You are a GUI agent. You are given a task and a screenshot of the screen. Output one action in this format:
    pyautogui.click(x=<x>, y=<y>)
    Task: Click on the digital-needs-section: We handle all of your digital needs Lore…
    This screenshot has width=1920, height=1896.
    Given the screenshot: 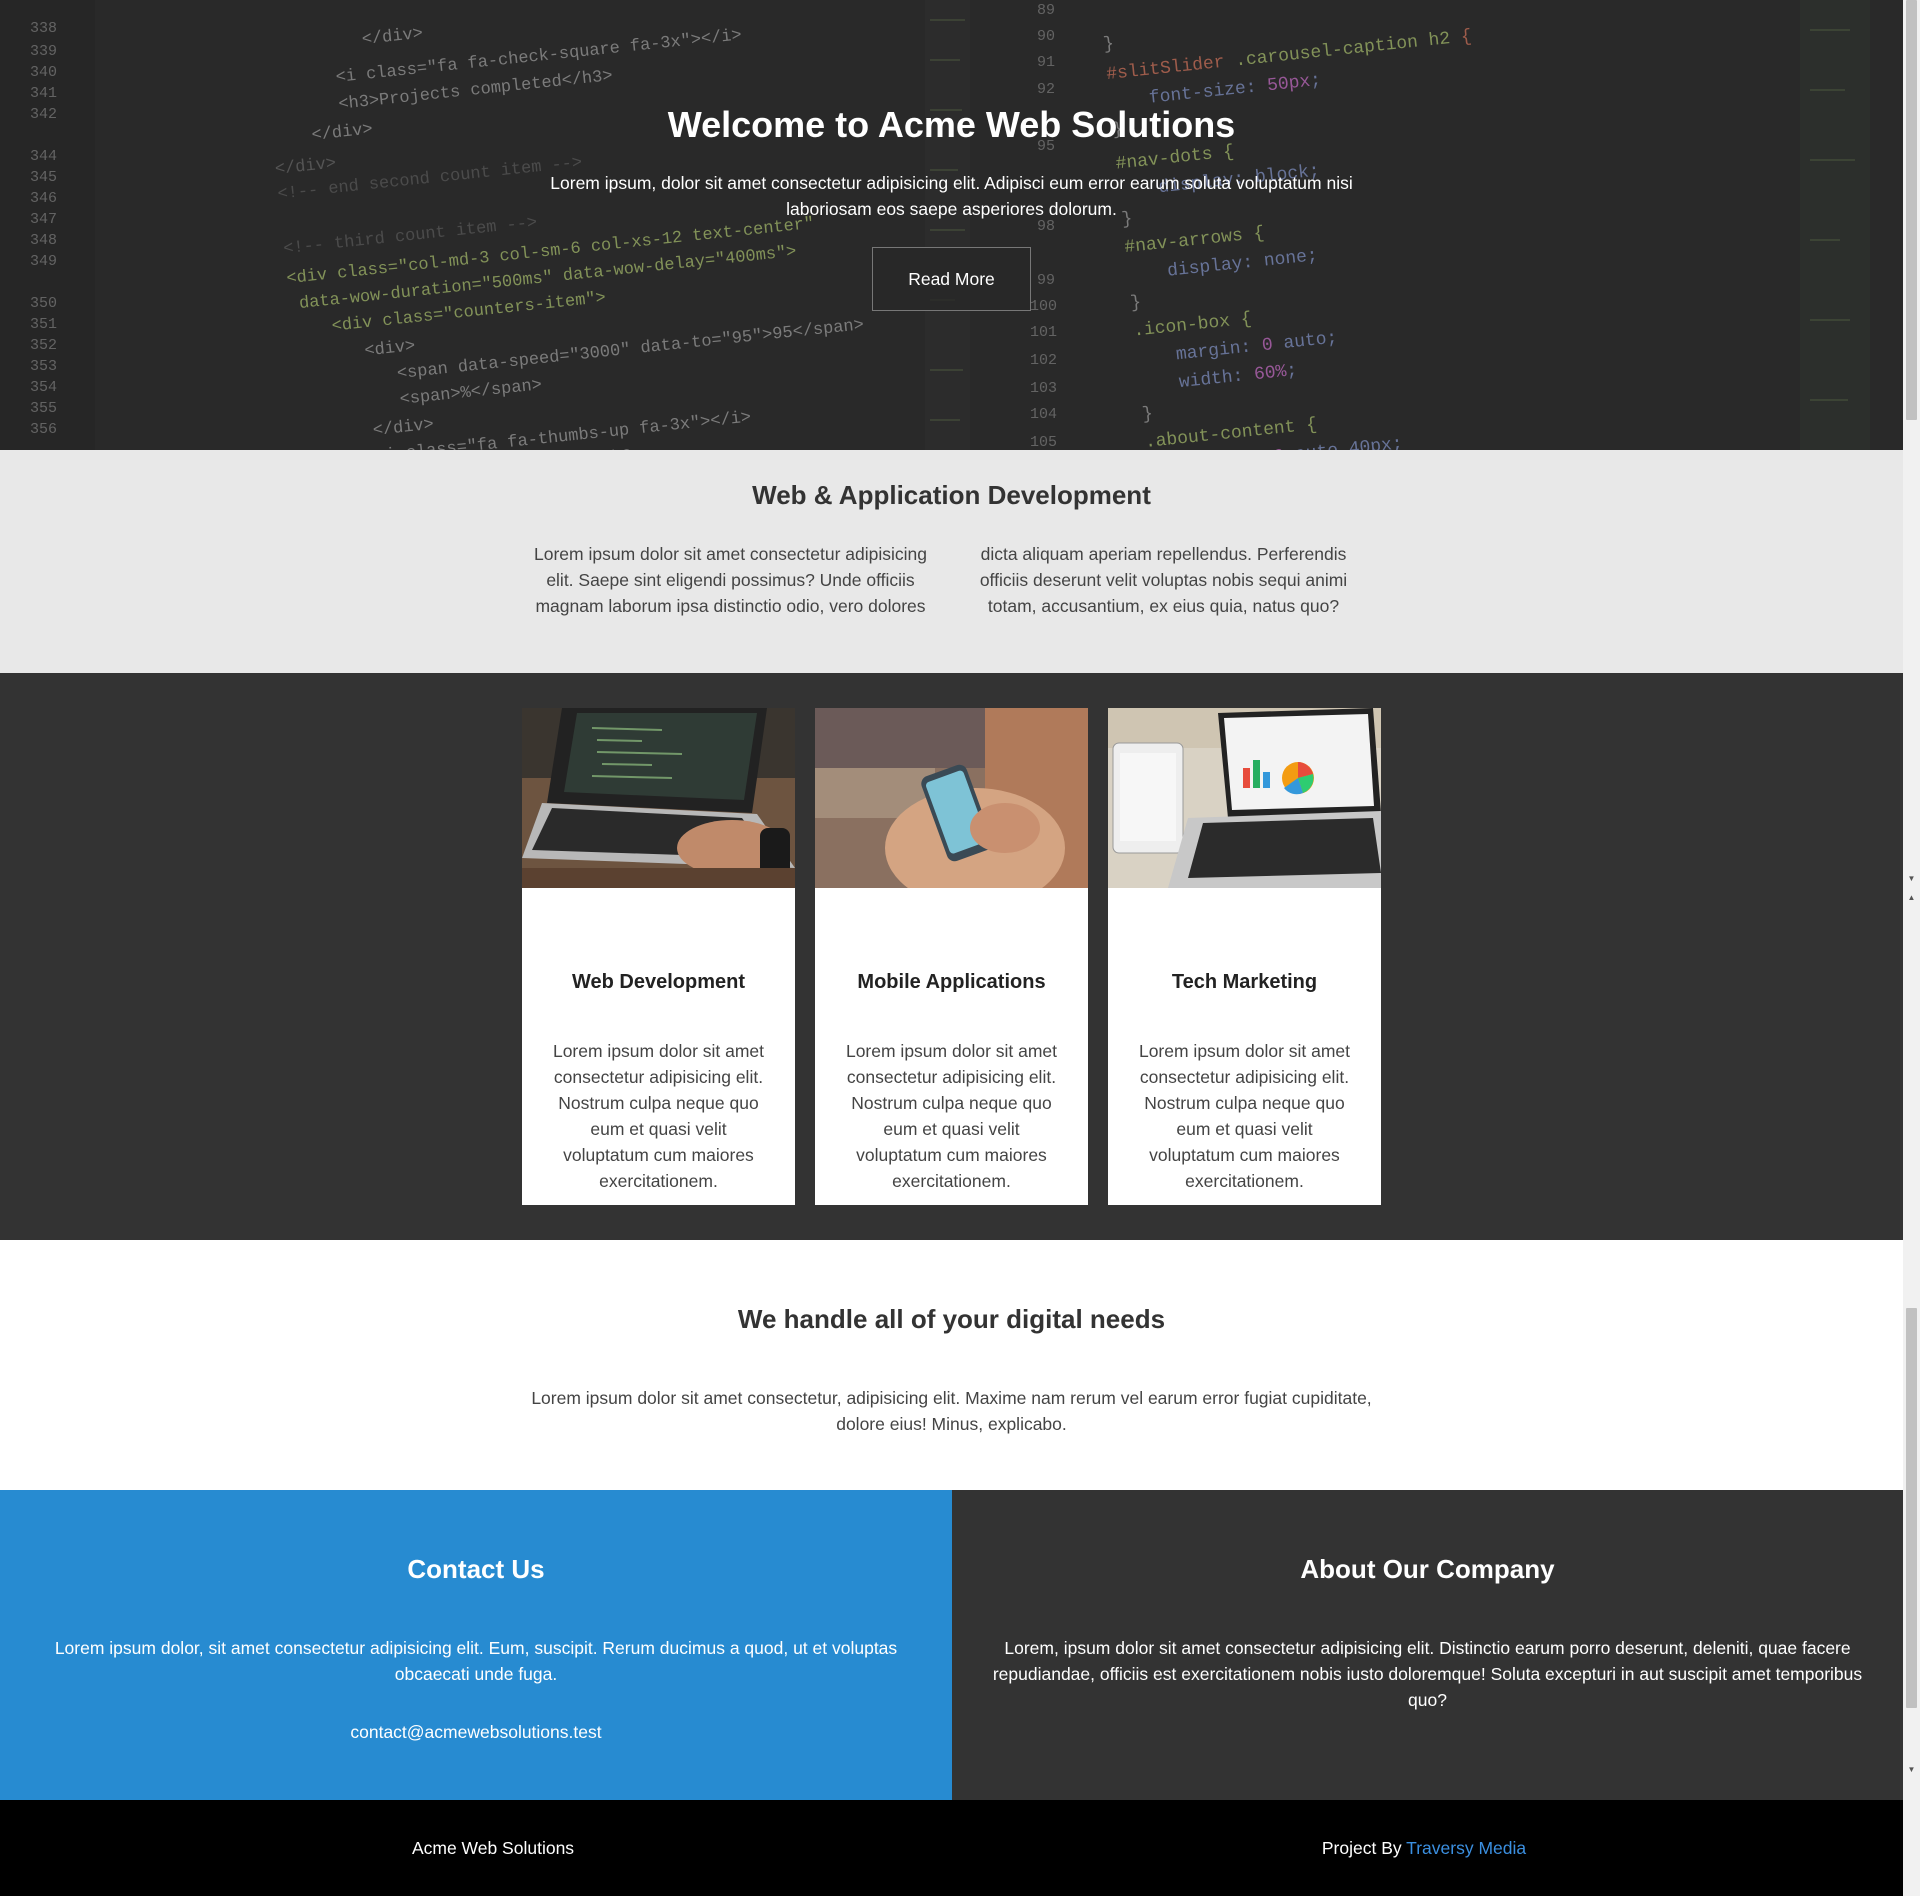 What is the action you would take?
    pyautogui.click(x=951, y=1365)
    